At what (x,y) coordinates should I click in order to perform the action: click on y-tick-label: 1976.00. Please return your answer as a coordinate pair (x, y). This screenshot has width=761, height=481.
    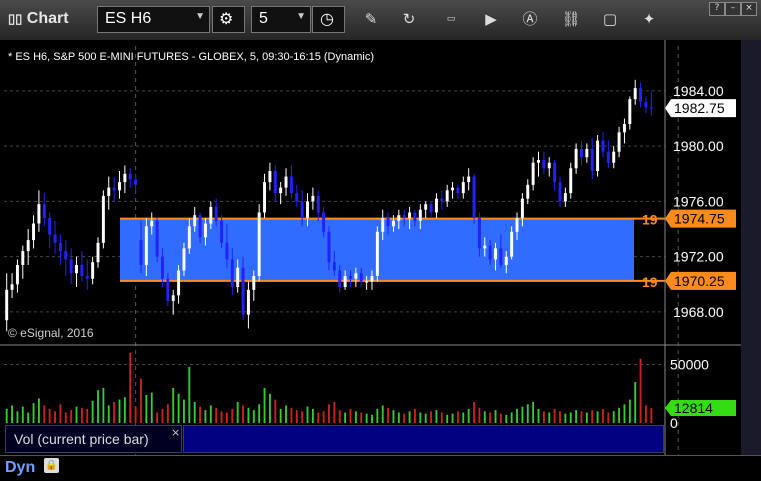
    Looking at the image, I should click on (698, 201).